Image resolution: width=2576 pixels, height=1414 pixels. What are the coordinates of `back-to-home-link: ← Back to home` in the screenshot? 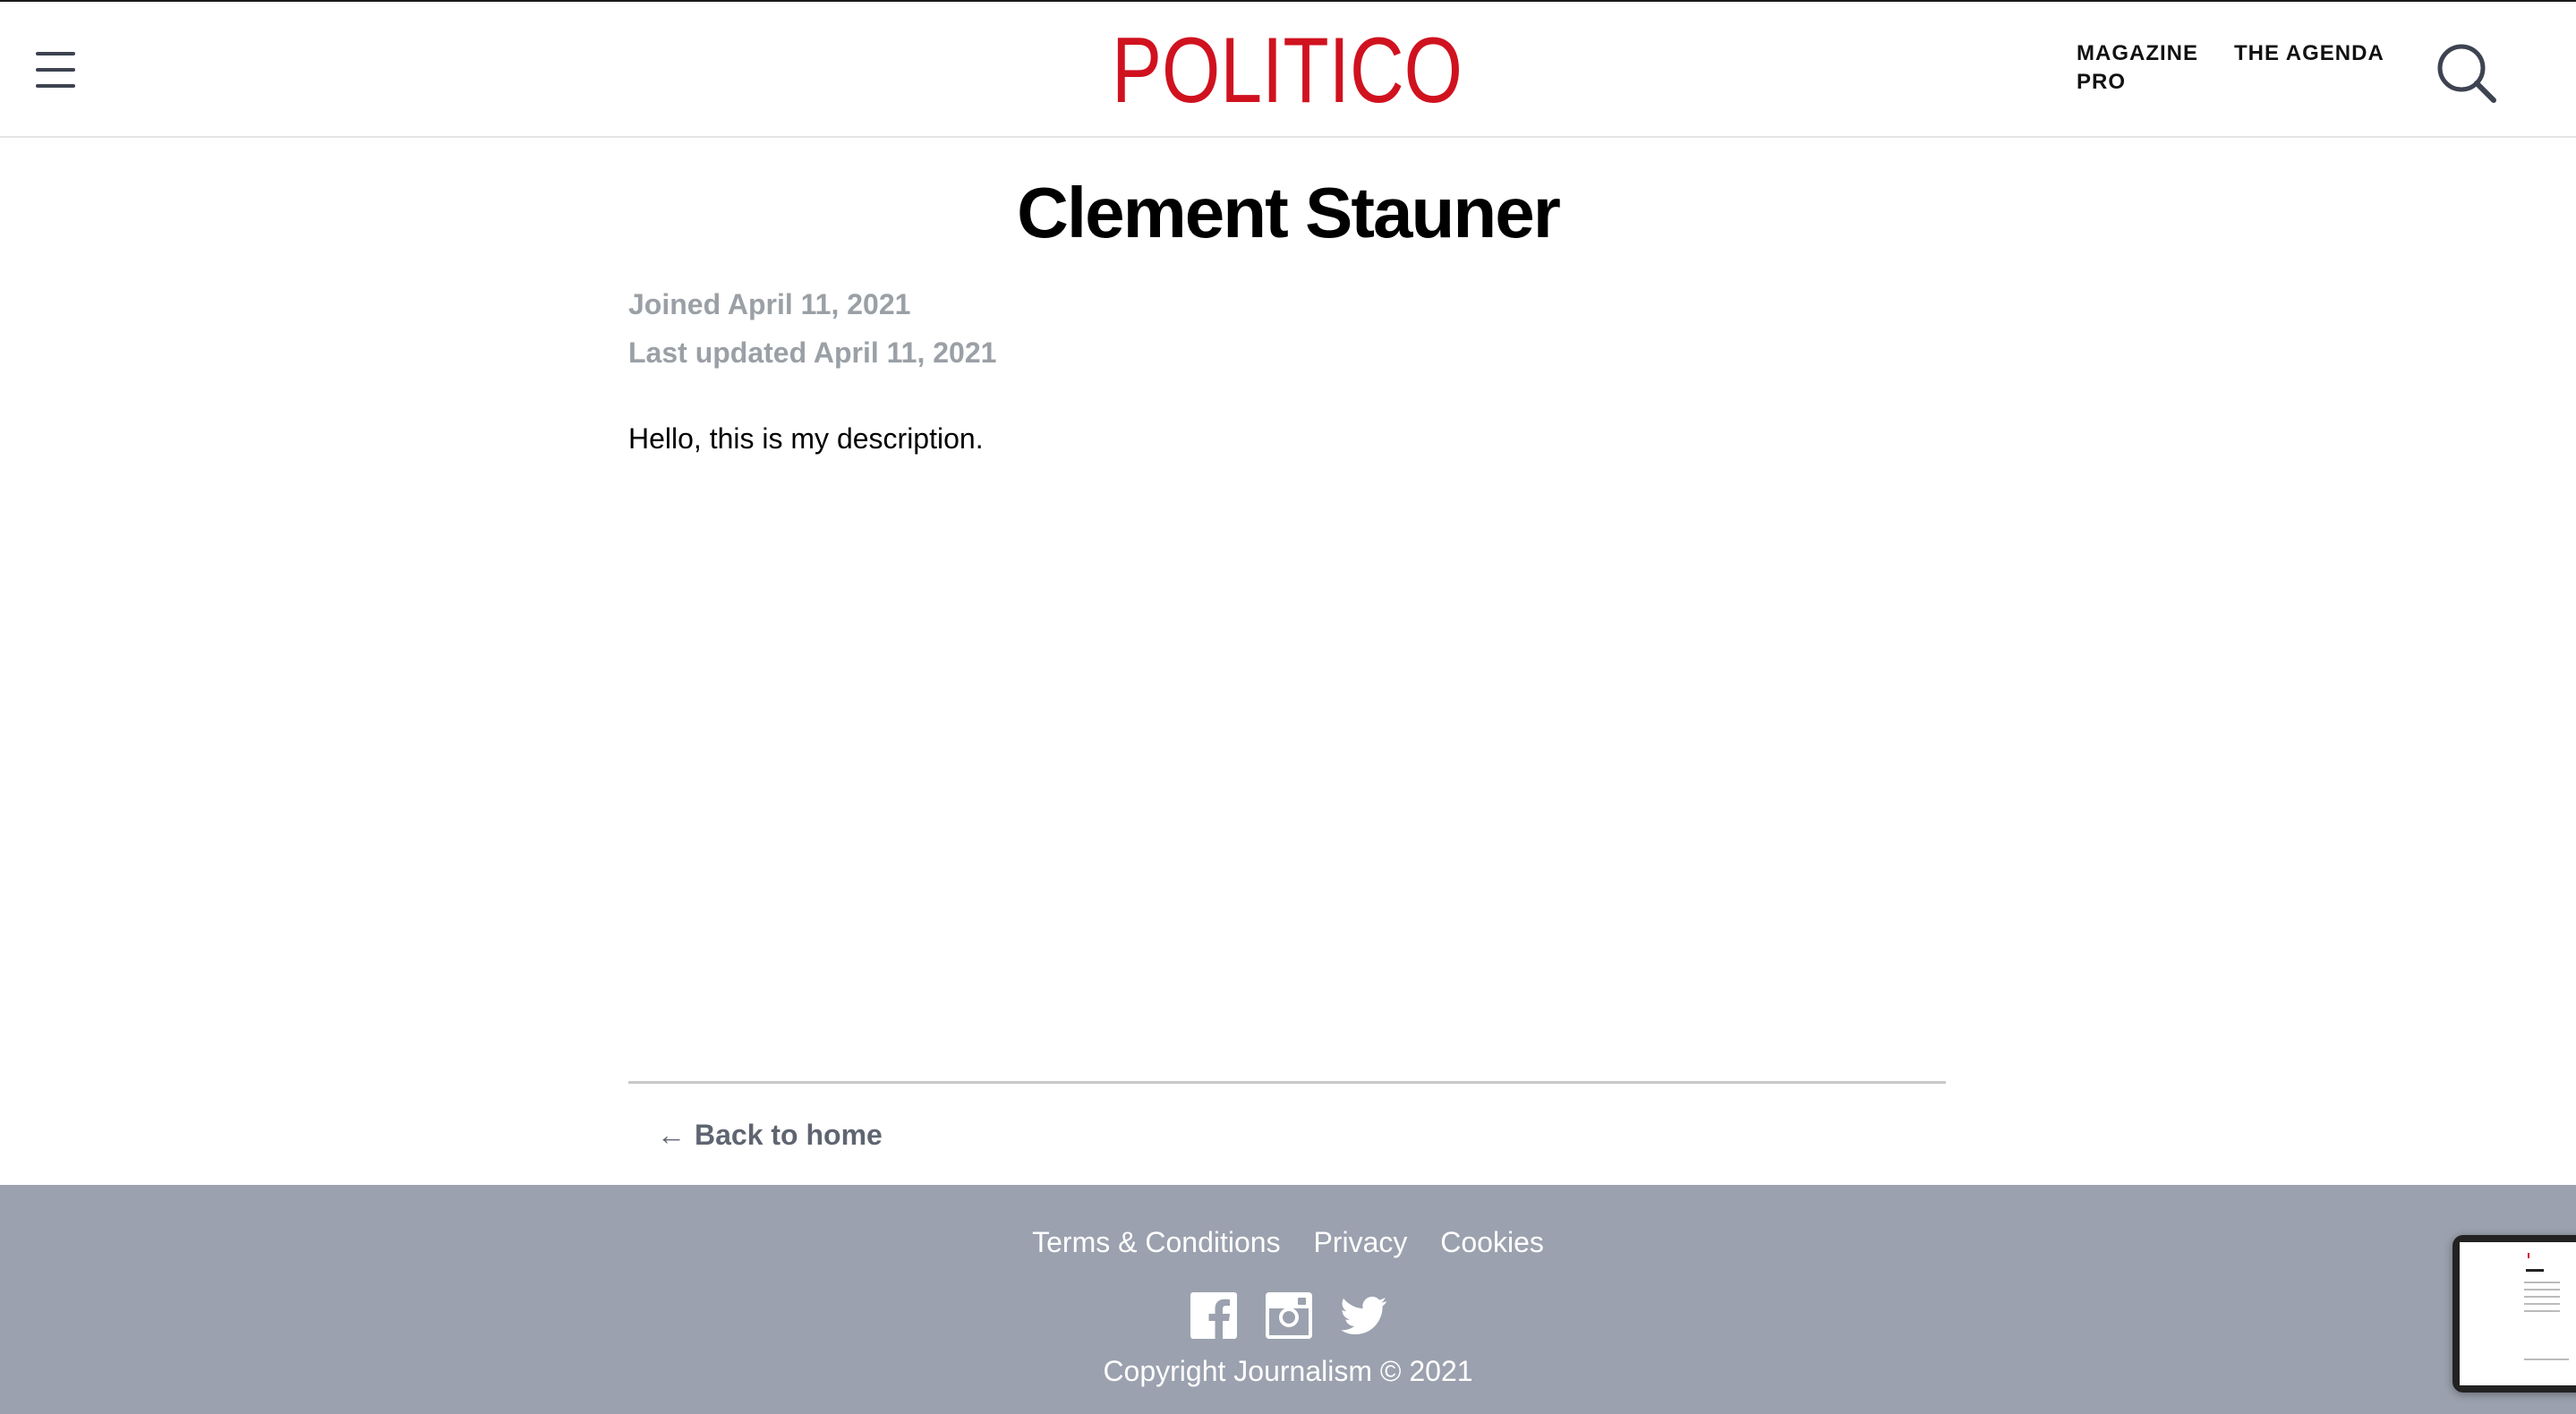 It's located at (770, 1135).